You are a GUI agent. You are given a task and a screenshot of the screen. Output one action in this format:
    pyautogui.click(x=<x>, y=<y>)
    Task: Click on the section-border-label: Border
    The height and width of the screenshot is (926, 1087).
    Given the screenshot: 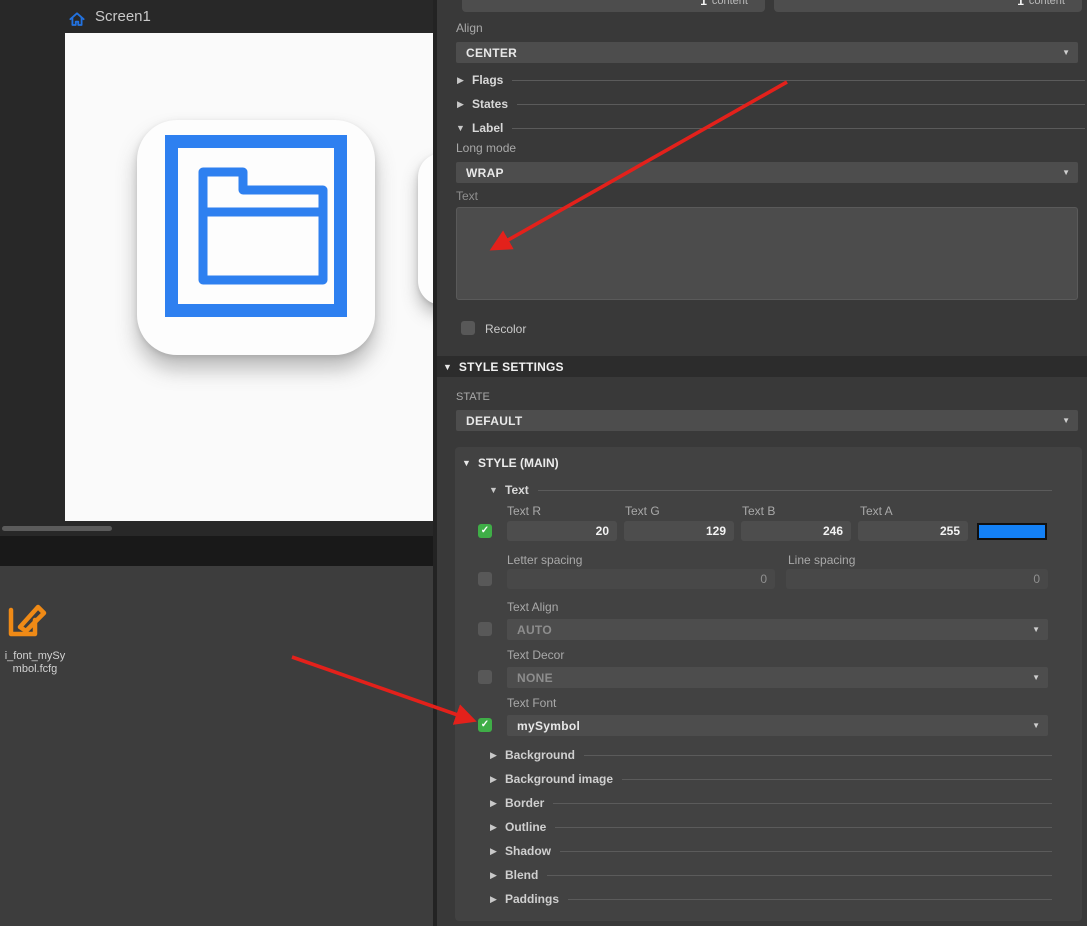 What is the action you would take?
    pyautogui.click(x=525, y=803)
    